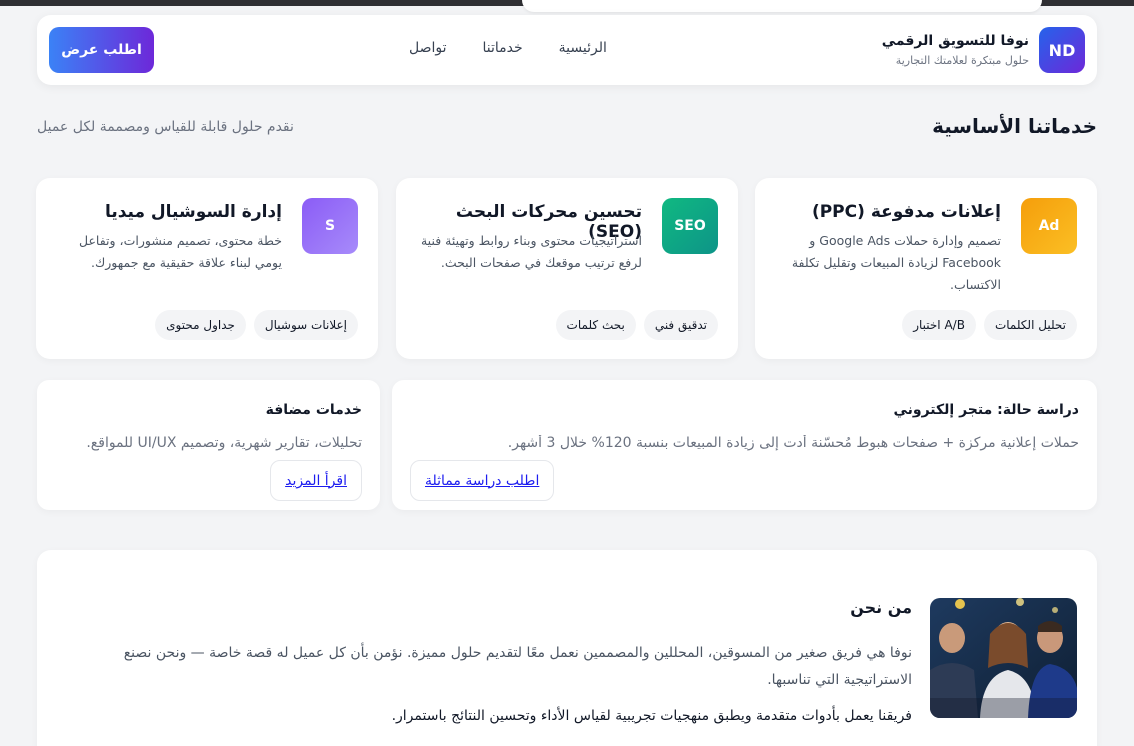  I want to click on service-card-tags: إعلانات سوشيال جداول محتوى, so click(256, 325).